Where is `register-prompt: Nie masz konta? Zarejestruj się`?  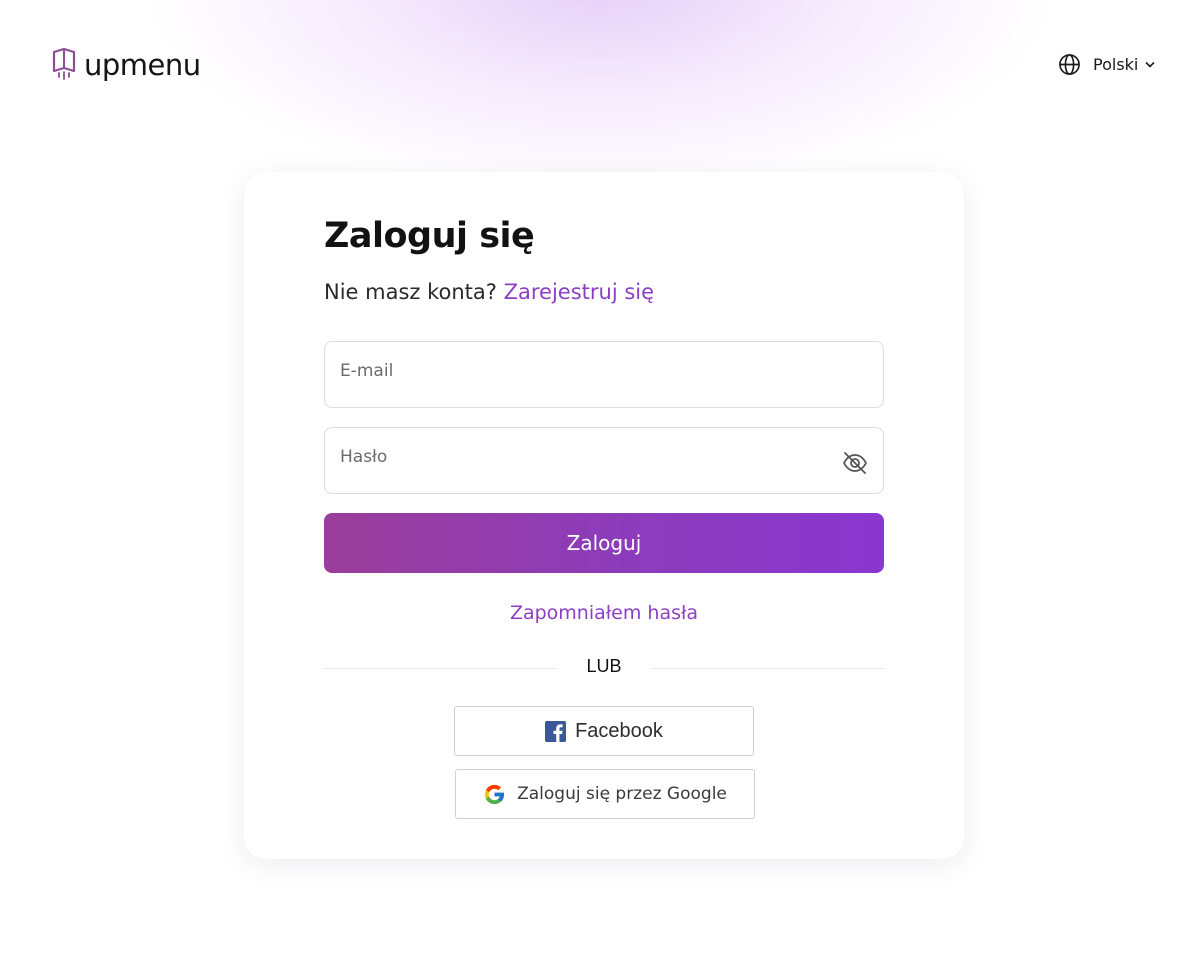 register-prompt: Nie masz konta? Zarejestruj się is located at coordinates (489, 292).